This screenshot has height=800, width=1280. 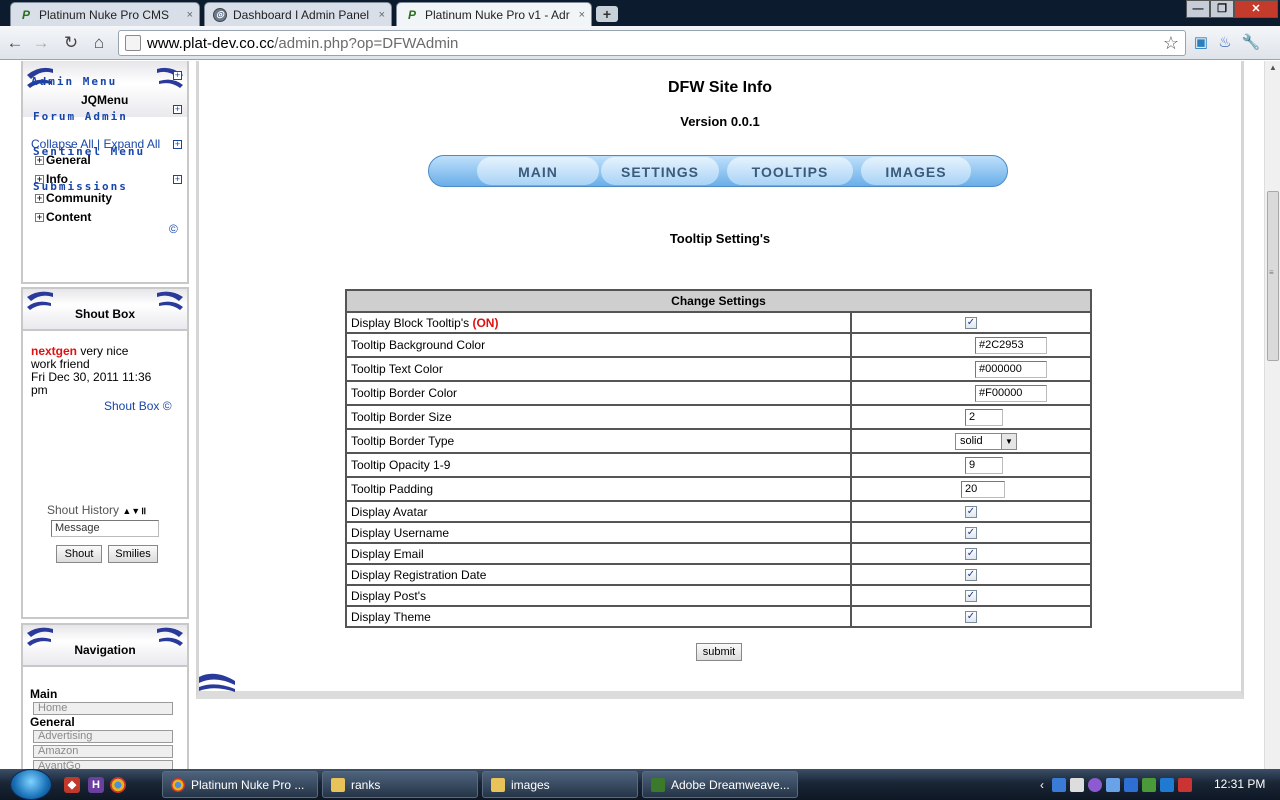 What do you see at coordinates (63, 160) in the screenshot?
I see `tree-item-general: + General` at bounding box center [63, 160].